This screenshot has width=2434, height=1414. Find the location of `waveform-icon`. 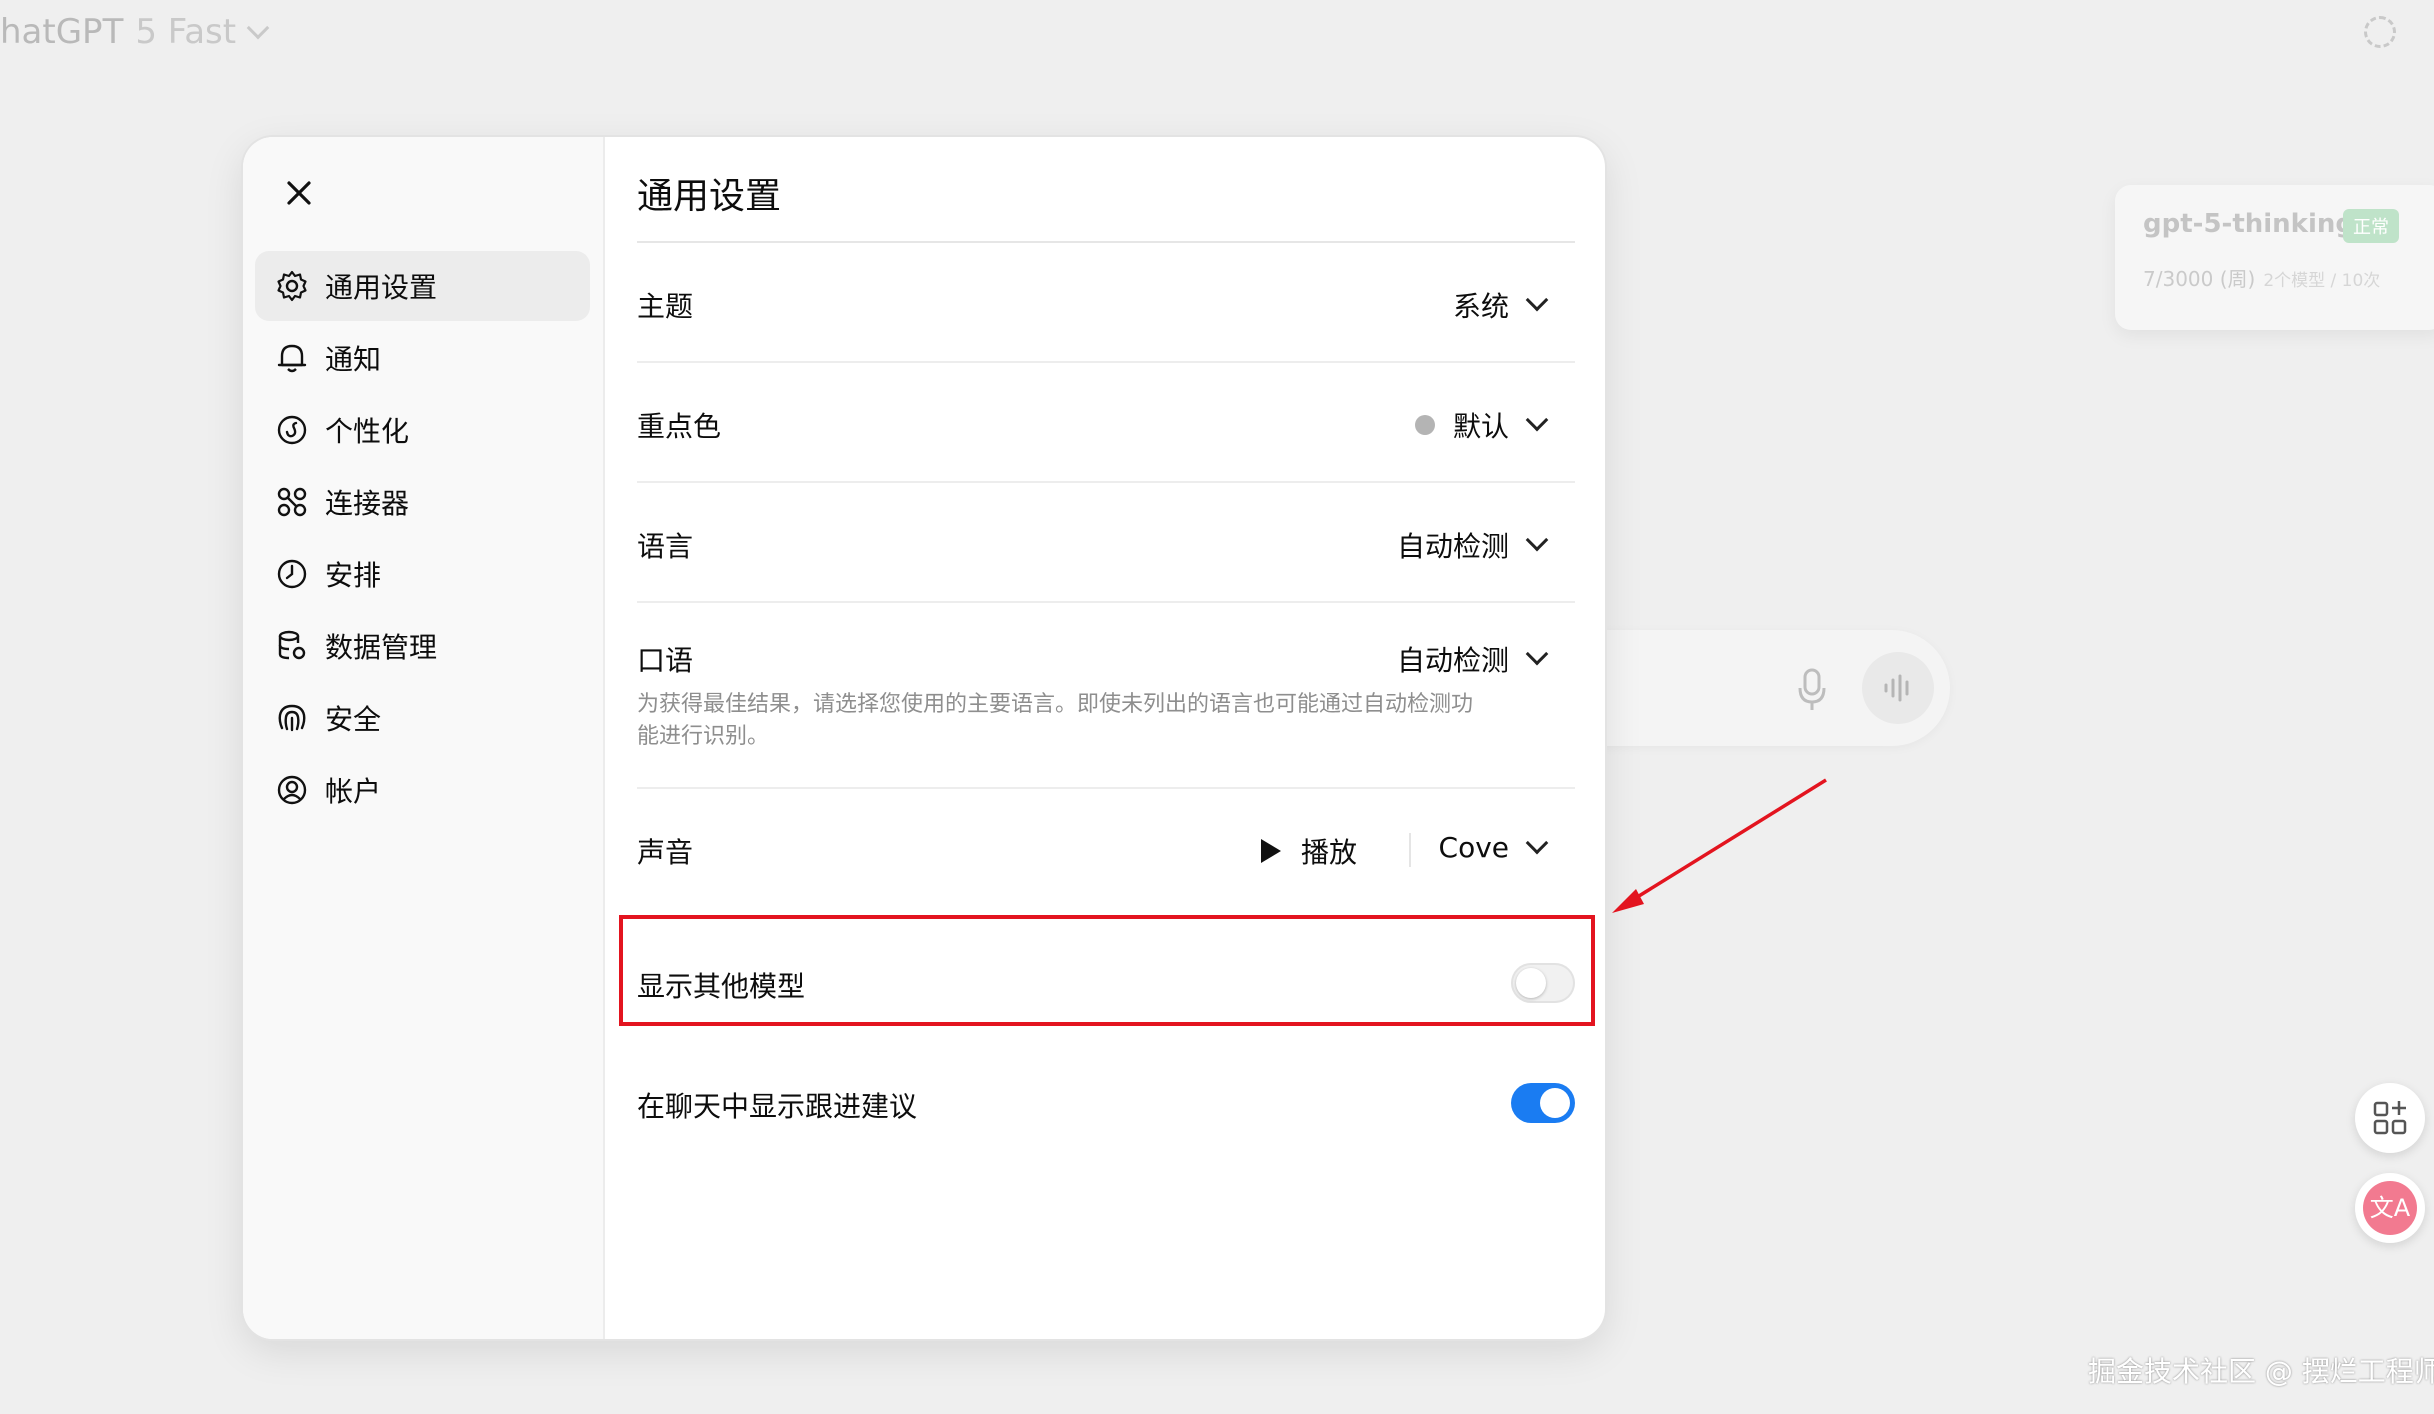

waveform-icon is located at coordinates (1896, 688).